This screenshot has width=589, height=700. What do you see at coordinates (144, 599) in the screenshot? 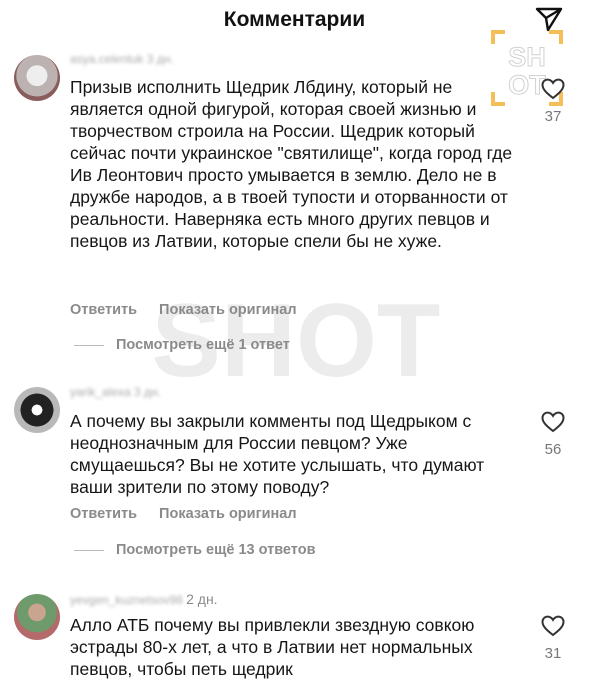
I see `comment-username: yevgen_kuznetsov98 2 дн.` at bounding box center [144, 599].